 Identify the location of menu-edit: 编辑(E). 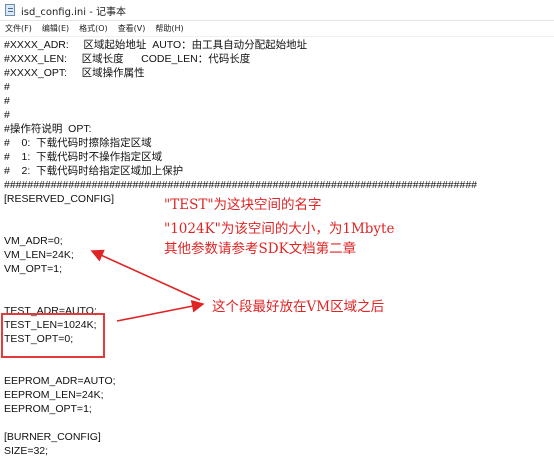
(55, 28).